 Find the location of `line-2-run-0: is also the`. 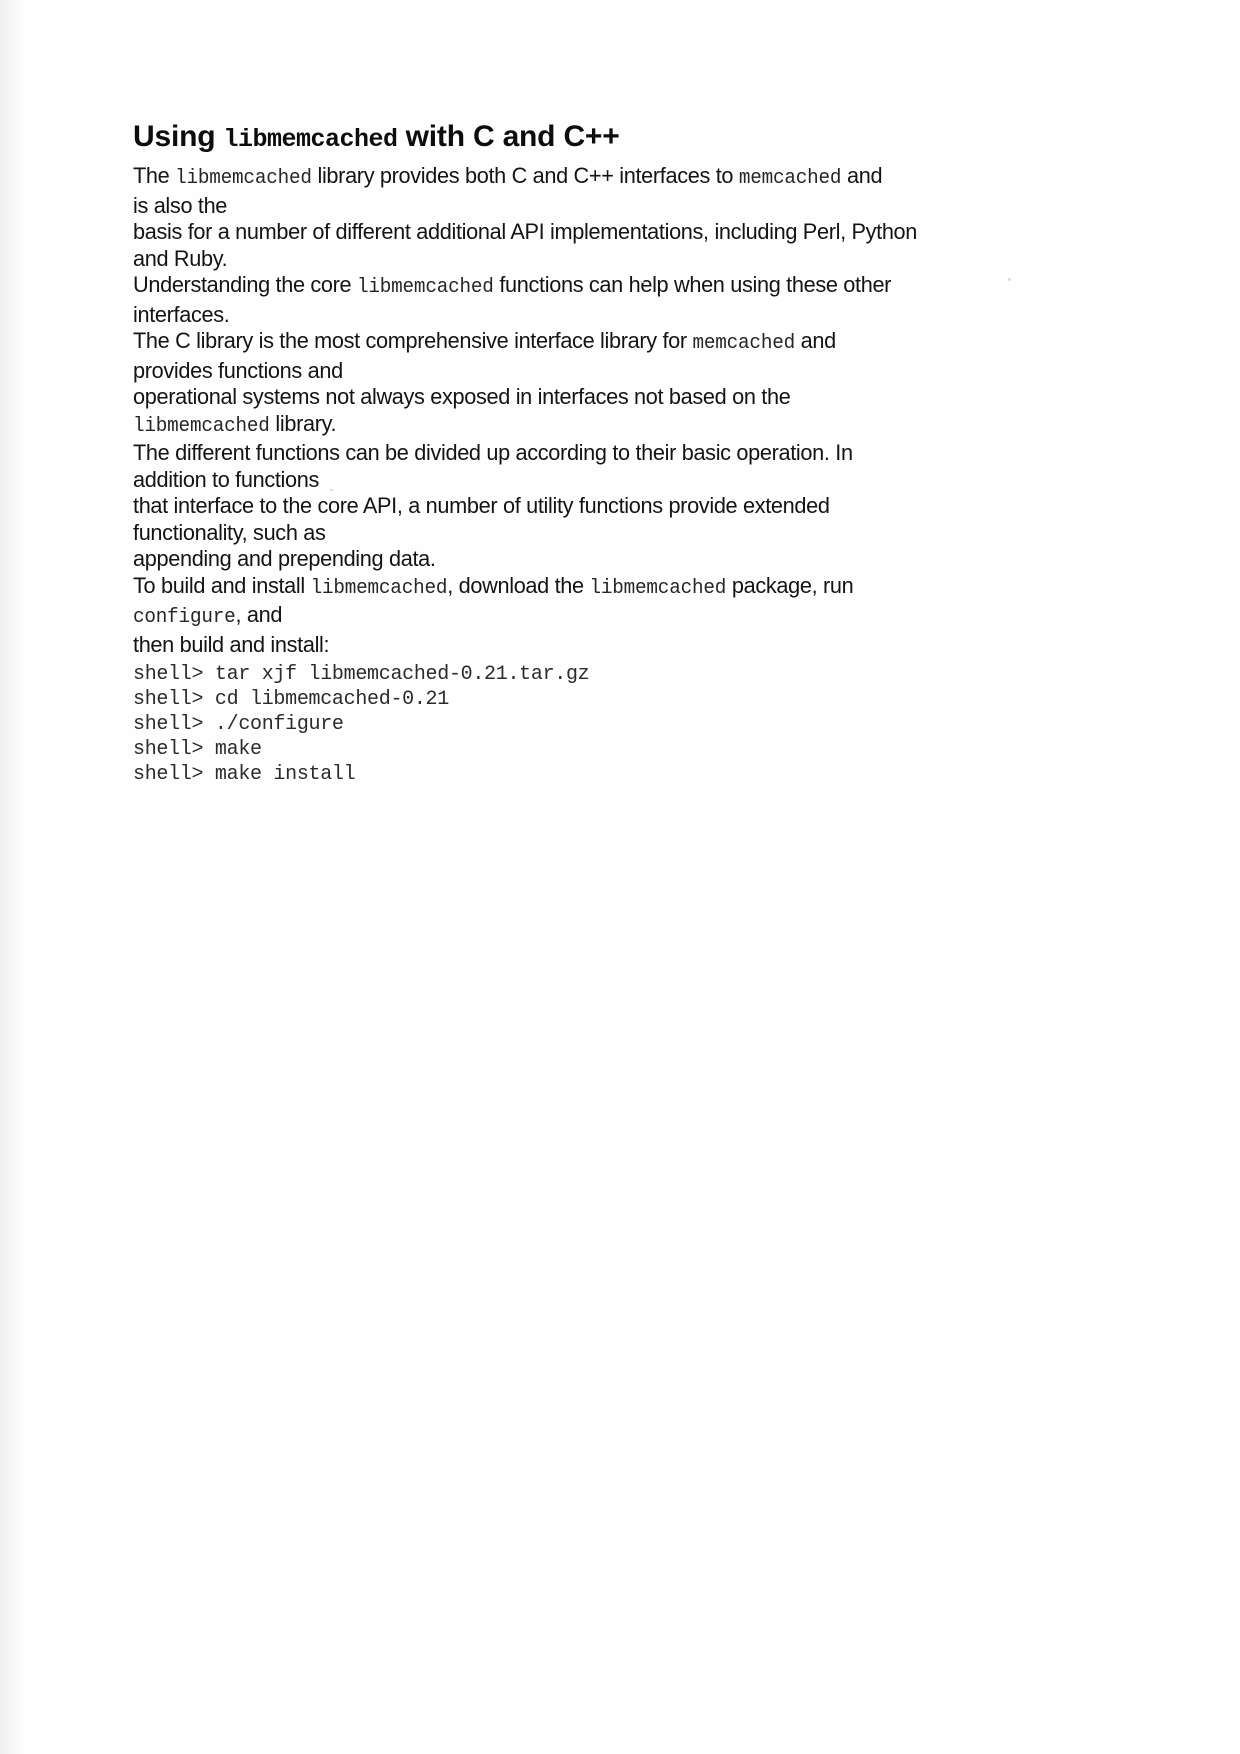

line-2-run-0: is also the is located at coordinates (180, 205).